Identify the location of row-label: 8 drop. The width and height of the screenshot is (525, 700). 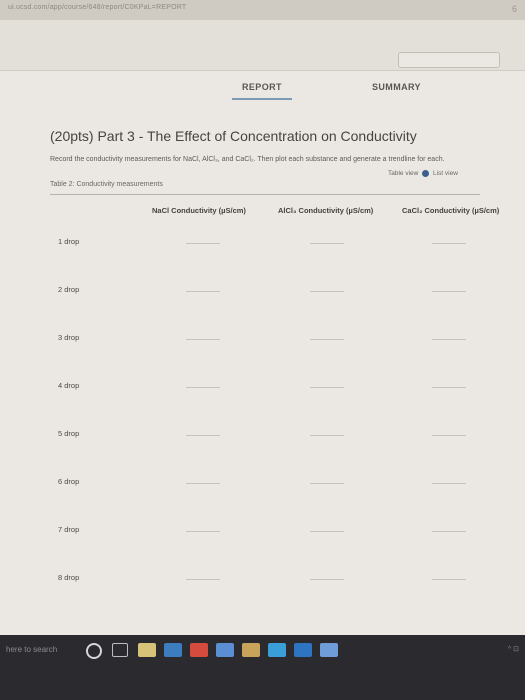
(69, 577).